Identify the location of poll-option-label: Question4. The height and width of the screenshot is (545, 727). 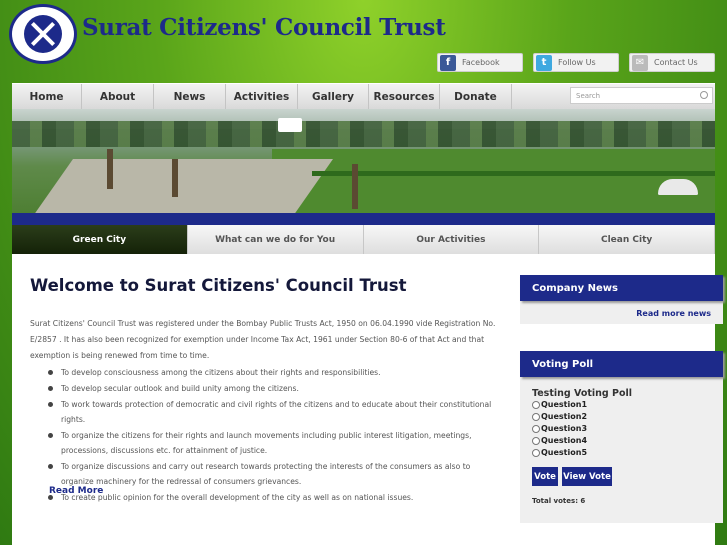
(564, 440).